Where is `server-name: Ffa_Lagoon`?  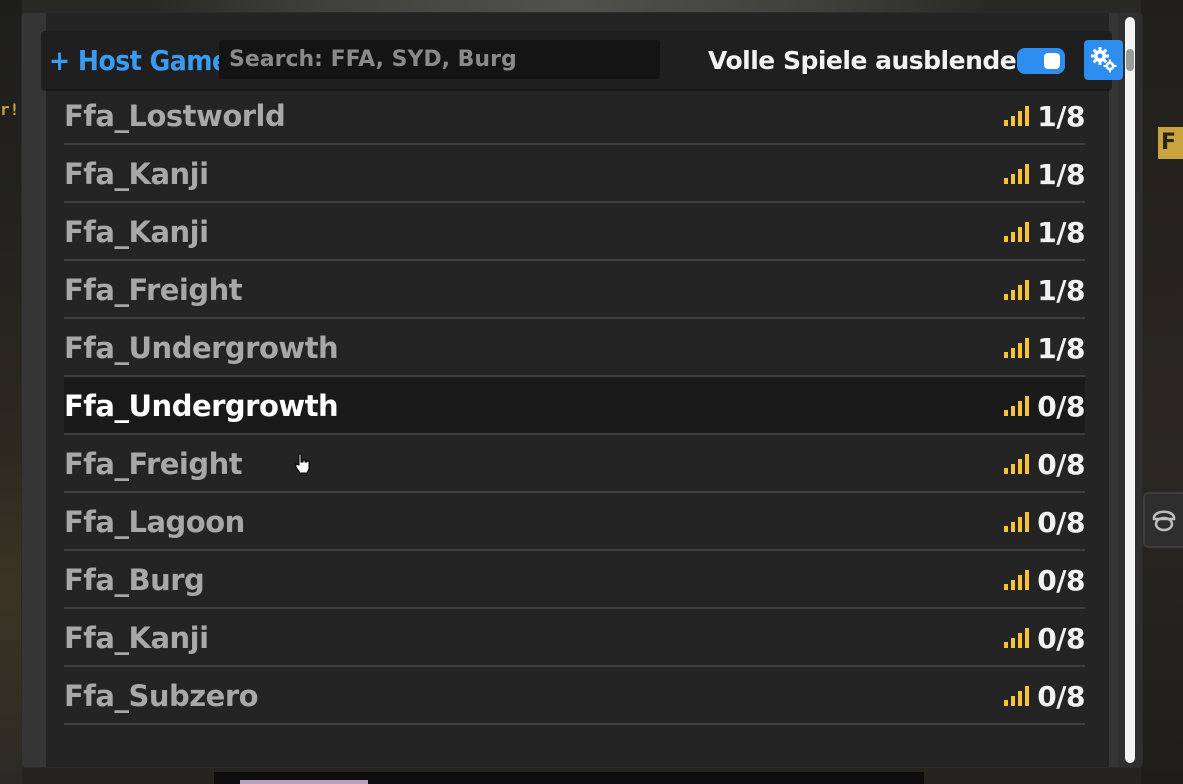 server-name: Ffa_Lagoon is located at coordinates (154, 522).